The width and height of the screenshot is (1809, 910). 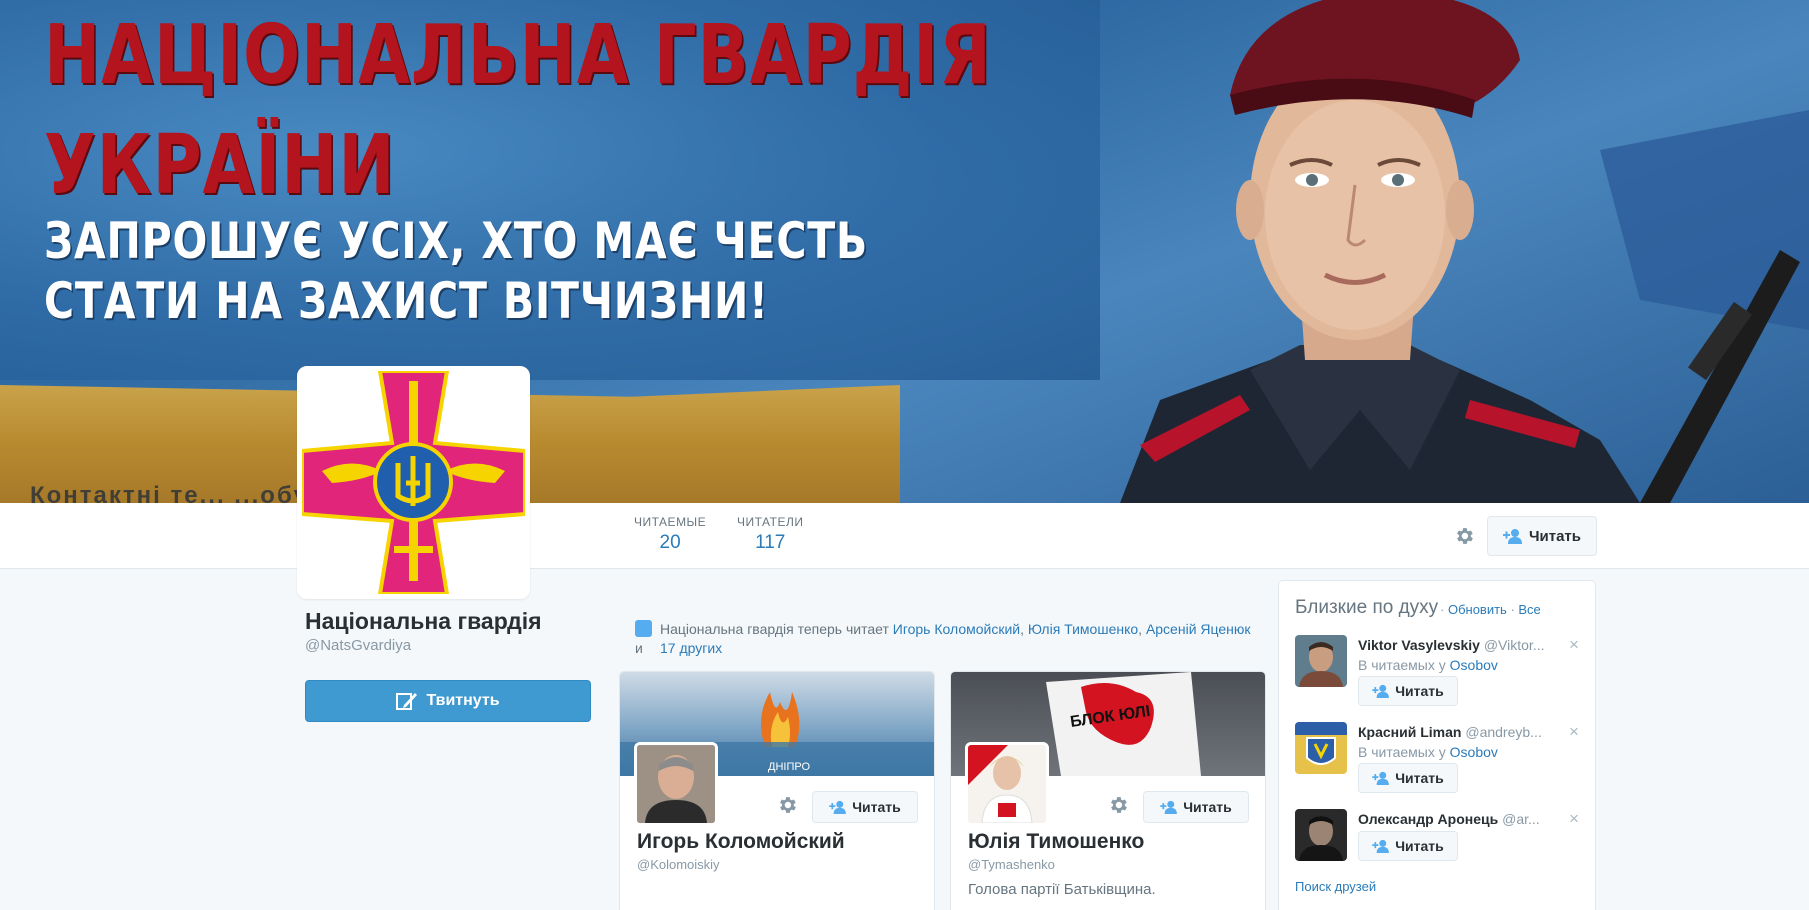 I want to click on suggestion-name-text: Олександр Аронець, so click(x=1428, y=819).